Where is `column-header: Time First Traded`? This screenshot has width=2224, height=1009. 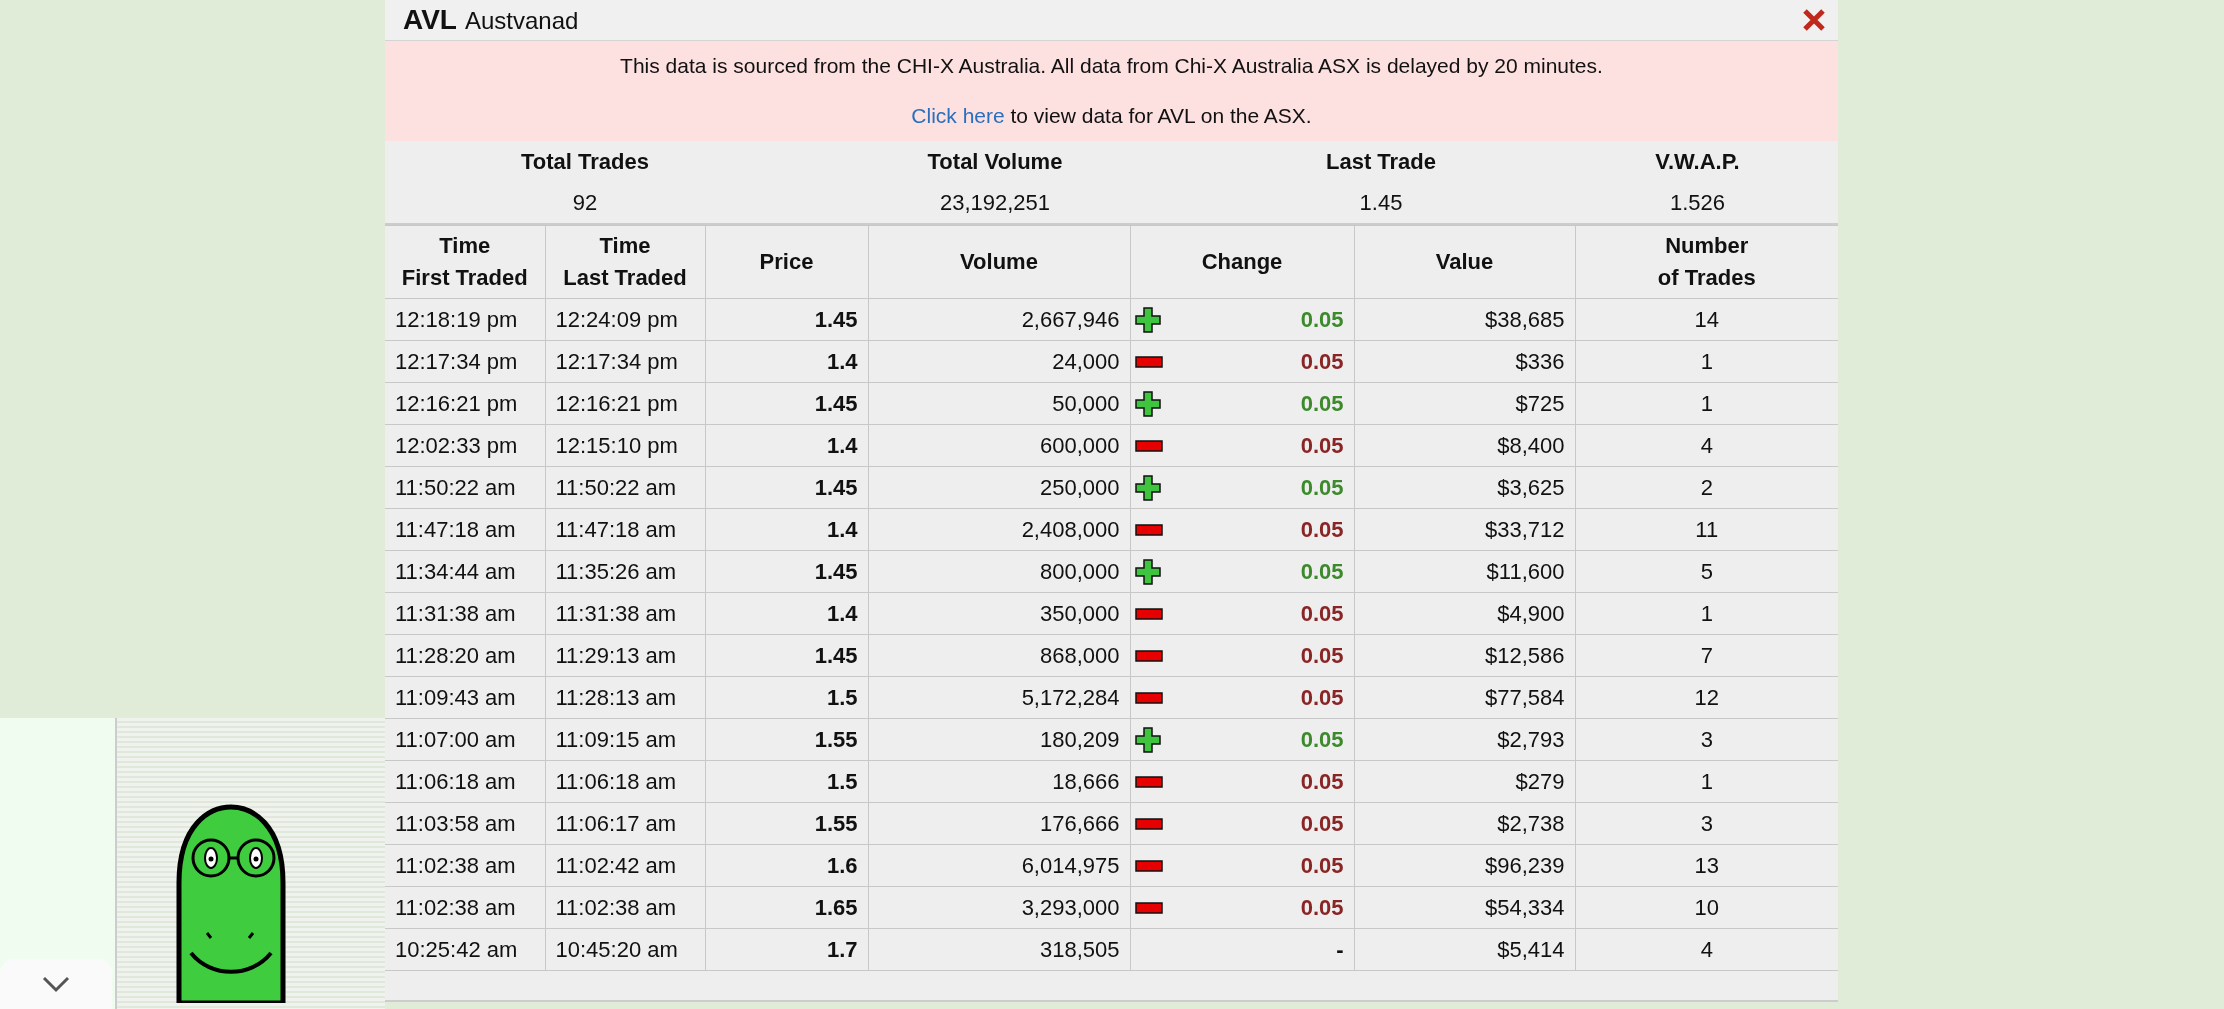
column-header: Time First Traded is located at coordinates (465, 262).